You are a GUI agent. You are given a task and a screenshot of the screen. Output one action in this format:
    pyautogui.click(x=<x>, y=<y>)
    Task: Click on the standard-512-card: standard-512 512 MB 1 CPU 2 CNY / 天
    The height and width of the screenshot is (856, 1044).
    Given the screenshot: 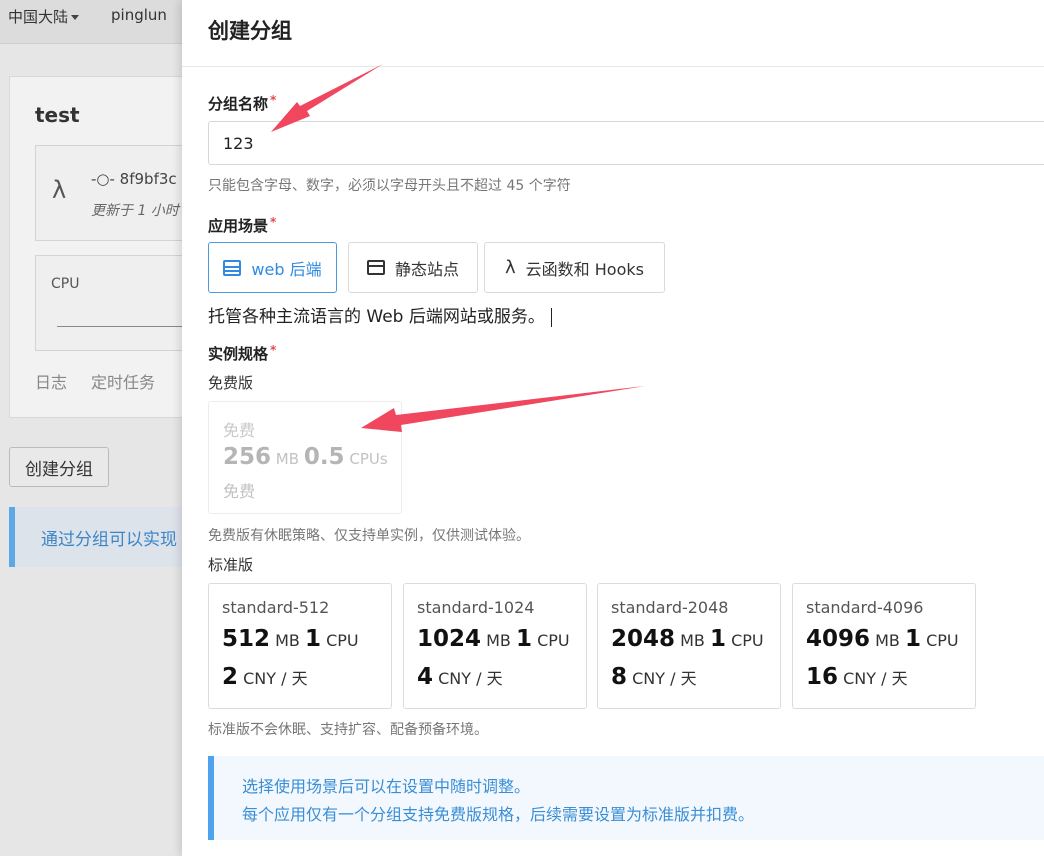 What is the action you would take?
    pyautogui.click(x=300, y=646)
    